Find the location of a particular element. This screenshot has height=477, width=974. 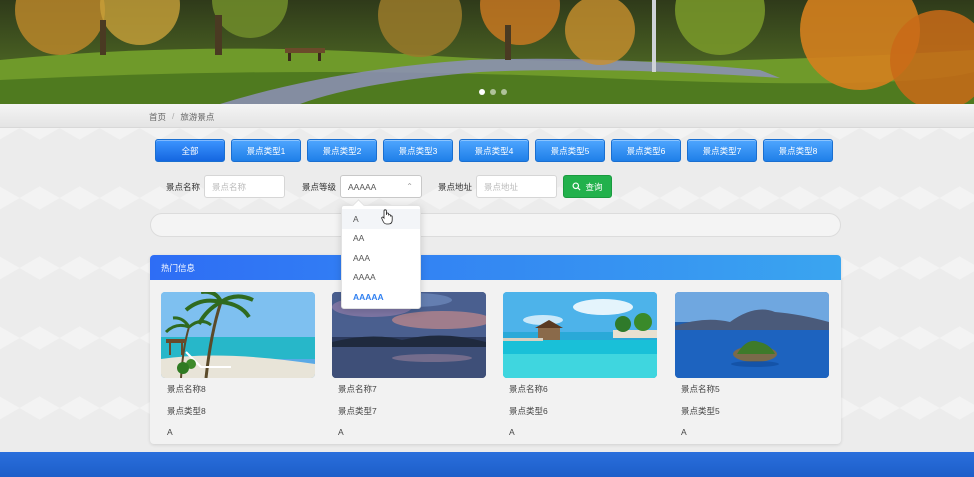

breadcrumb: 首页 / 旅游景点 is located at coordinates (181, 117).